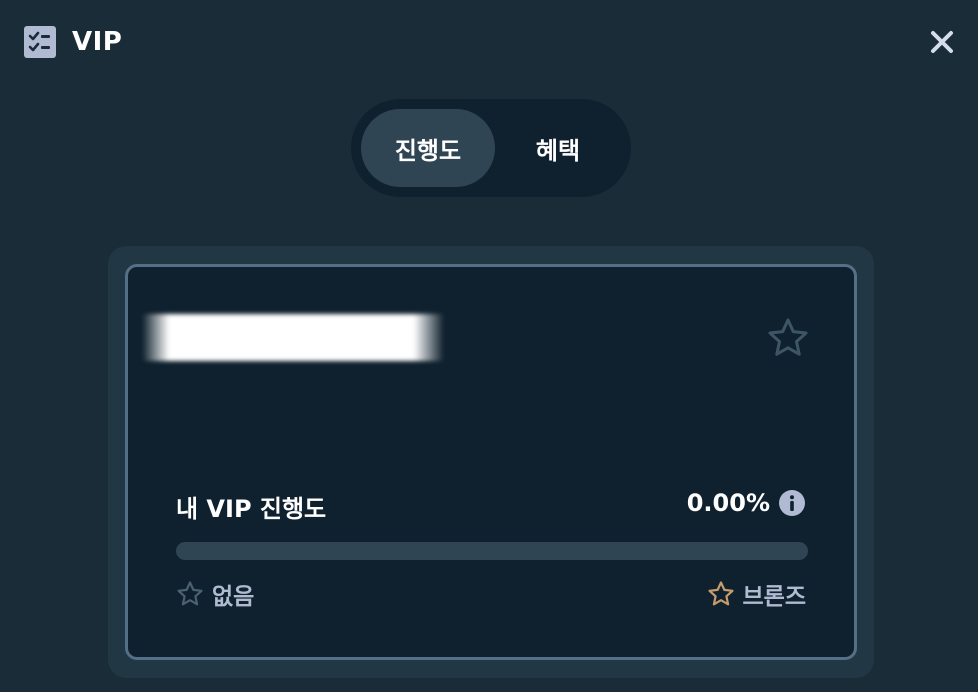  I want to click on close-icon, so click(942, 42).